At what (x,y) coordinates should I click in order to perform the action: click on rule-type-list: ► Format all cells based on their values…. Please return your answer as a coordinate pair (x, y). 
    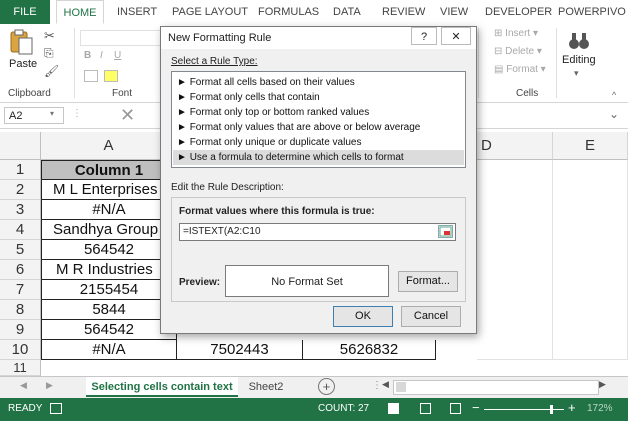
    Looking at the image, I should click on (318, 119).